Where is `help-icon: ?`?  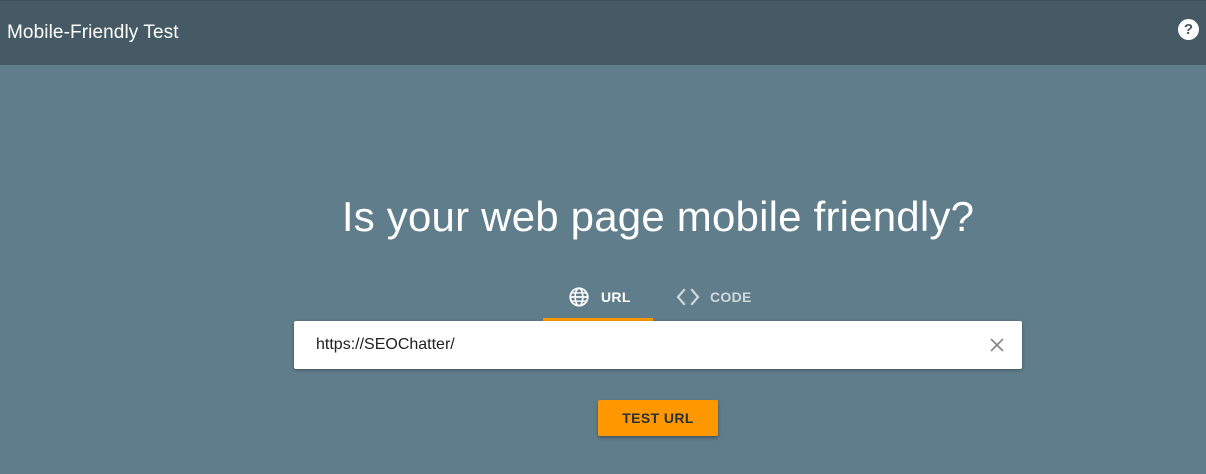
help-icon: ? is located at coordinates (1188, 29).